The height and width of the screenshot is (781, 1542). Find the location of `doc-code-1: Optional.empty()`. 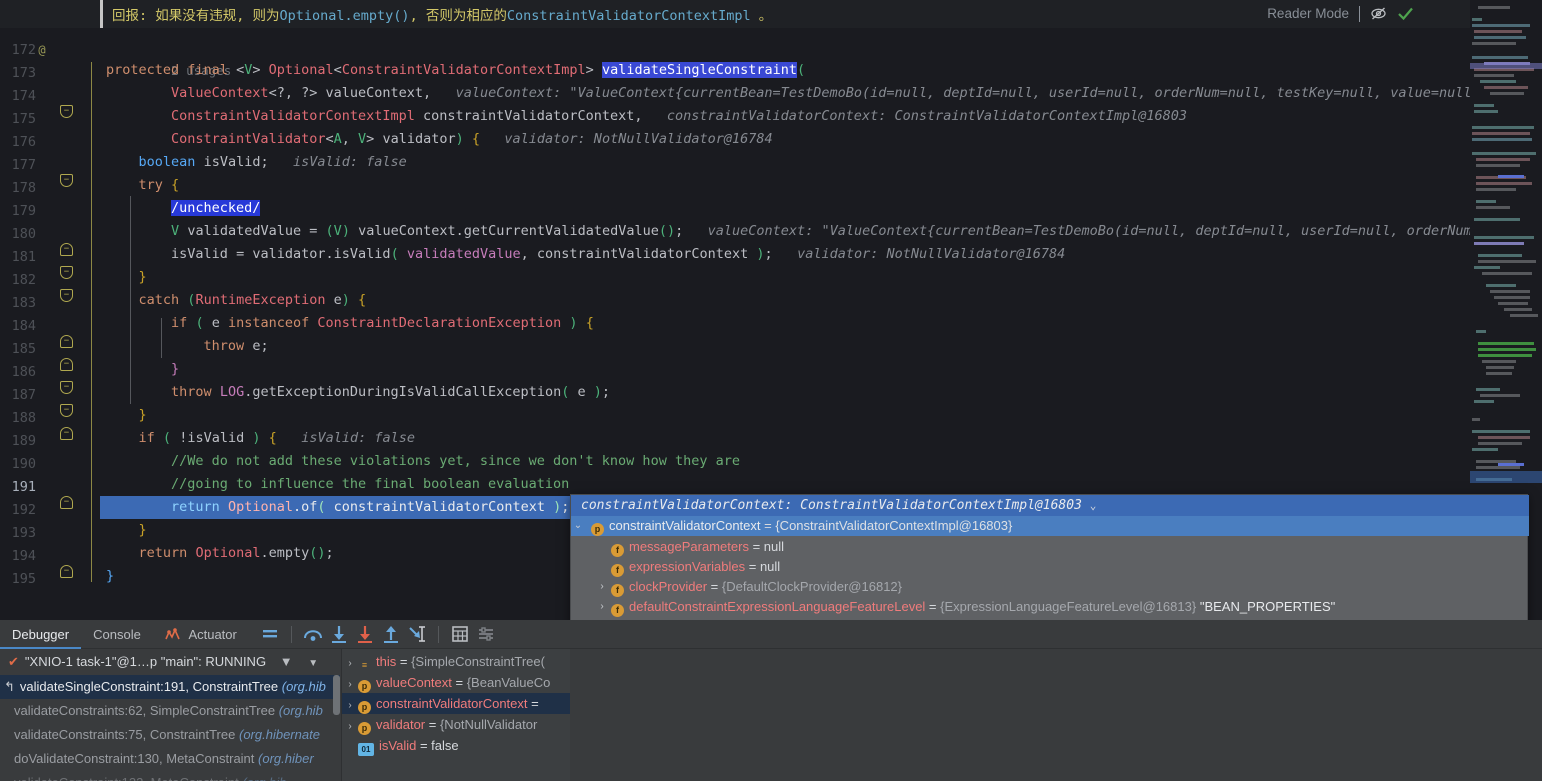

doc-code-1: Optional.empty() is located at coordinates (344, 16).